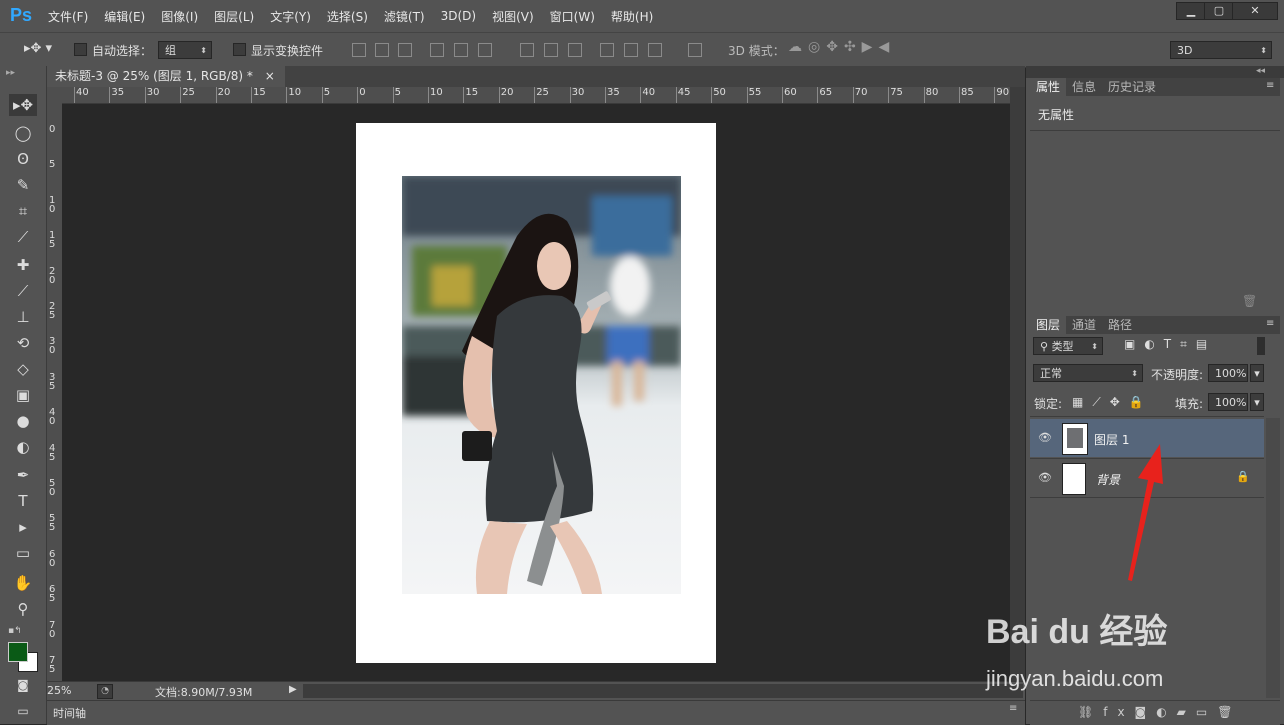 This screenshot has width=1284, height=725. What do you see at coordinates (23, 685) in the screenshot?
I see `quick-mask-icon: ◙` at bounding box center [23, 685].